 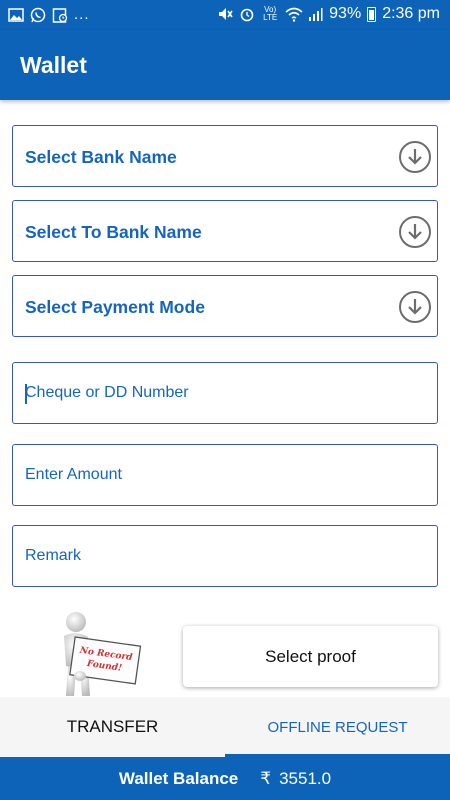 I want to click on page-title: Wallet, so click(x=53, y=65).